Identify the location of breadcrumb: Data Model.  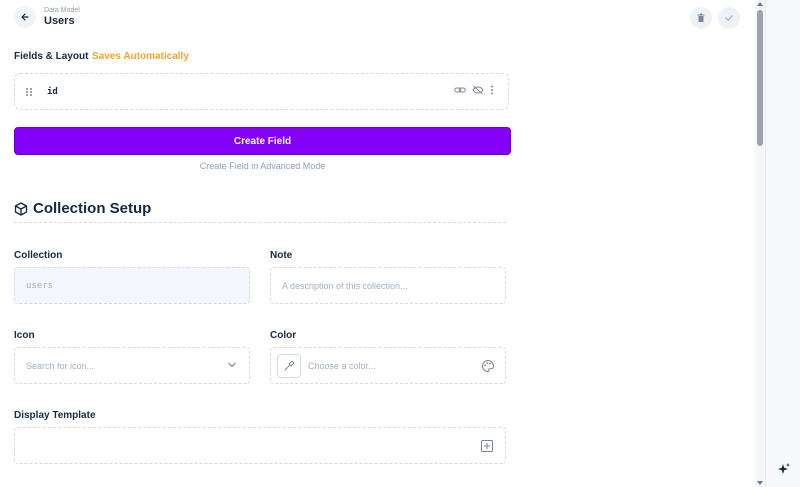
(62, 10).